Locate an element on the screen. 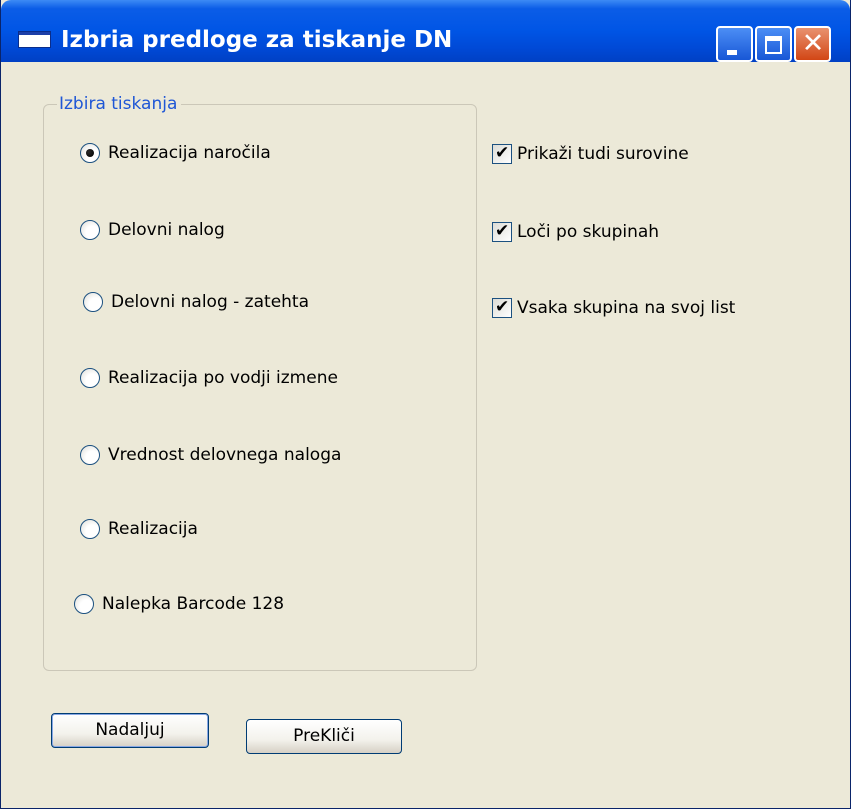  group-legend: Izbira tiskanja is located at coordinates (119, 104).